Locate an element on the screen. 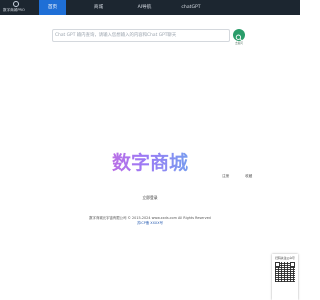 This screenshot has height=300, width=320. hero-title: 数字商城 is located at coordinates (150, 163).